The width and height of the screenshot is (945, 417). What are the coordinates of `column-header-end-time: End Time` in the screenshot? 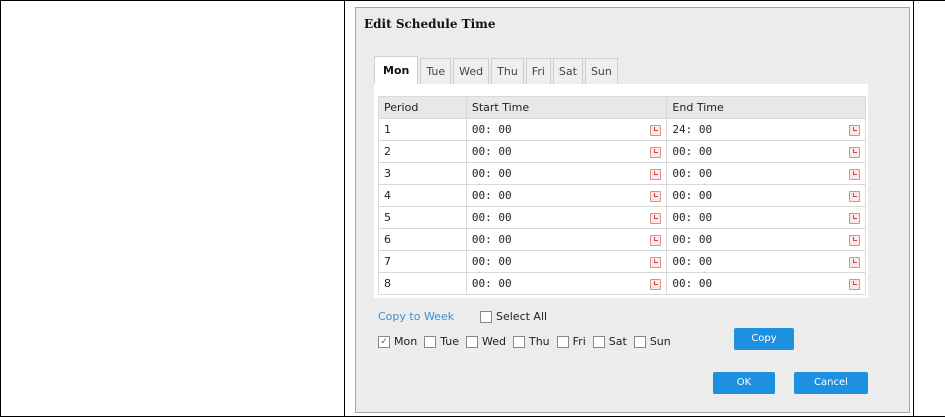 It's located at (766, 107).